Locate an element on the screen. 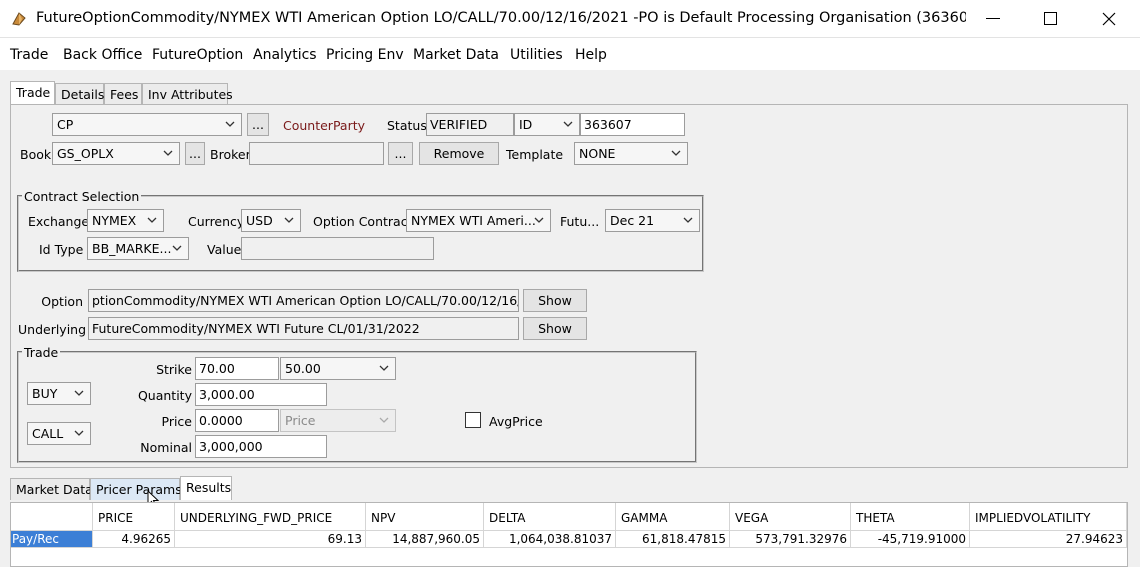 The width and height of the screenshot is (1140, 567). id-type-value: ID is located at coordinates (526, 124).